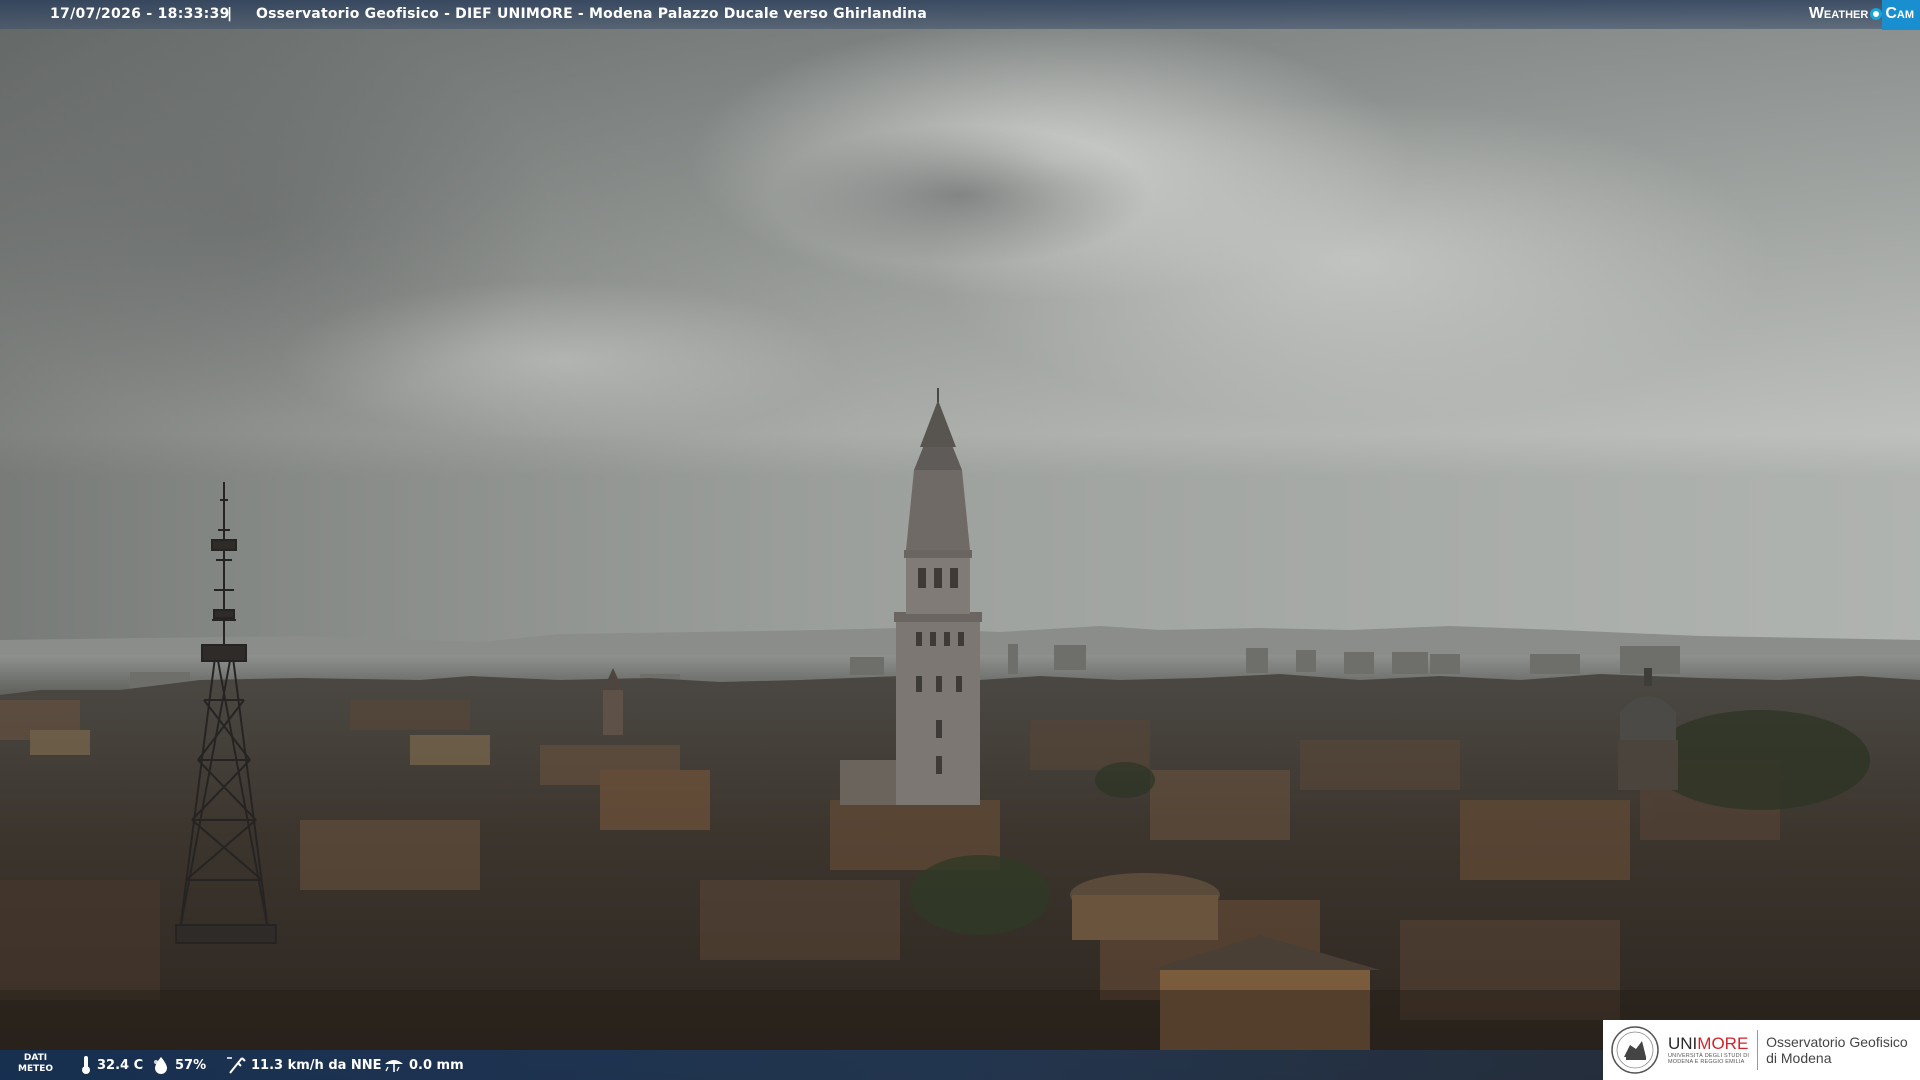  I want to click on weathercam-logo: Weather Cam, so click(1861, 15).